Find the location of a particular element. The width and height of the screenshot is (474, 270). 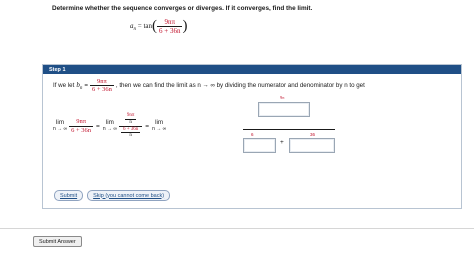

step-header: Step 1 is located at coordinates (252, 69).